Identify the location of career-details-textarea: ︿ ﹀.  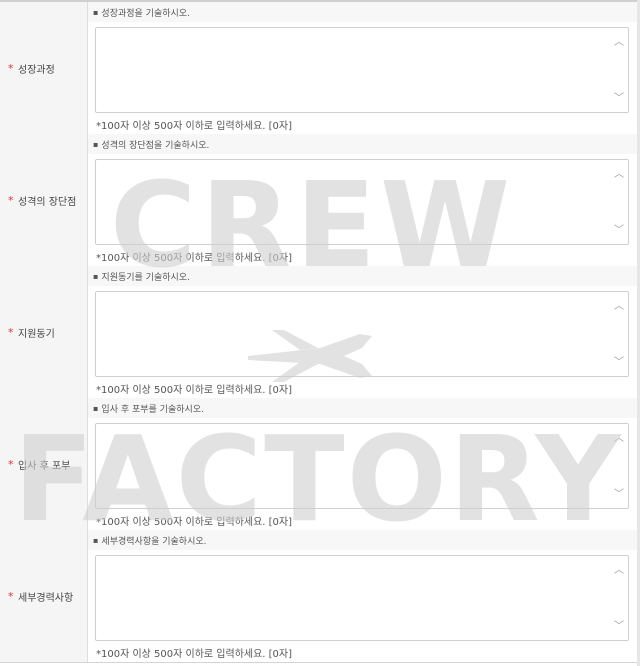
(362, 598).